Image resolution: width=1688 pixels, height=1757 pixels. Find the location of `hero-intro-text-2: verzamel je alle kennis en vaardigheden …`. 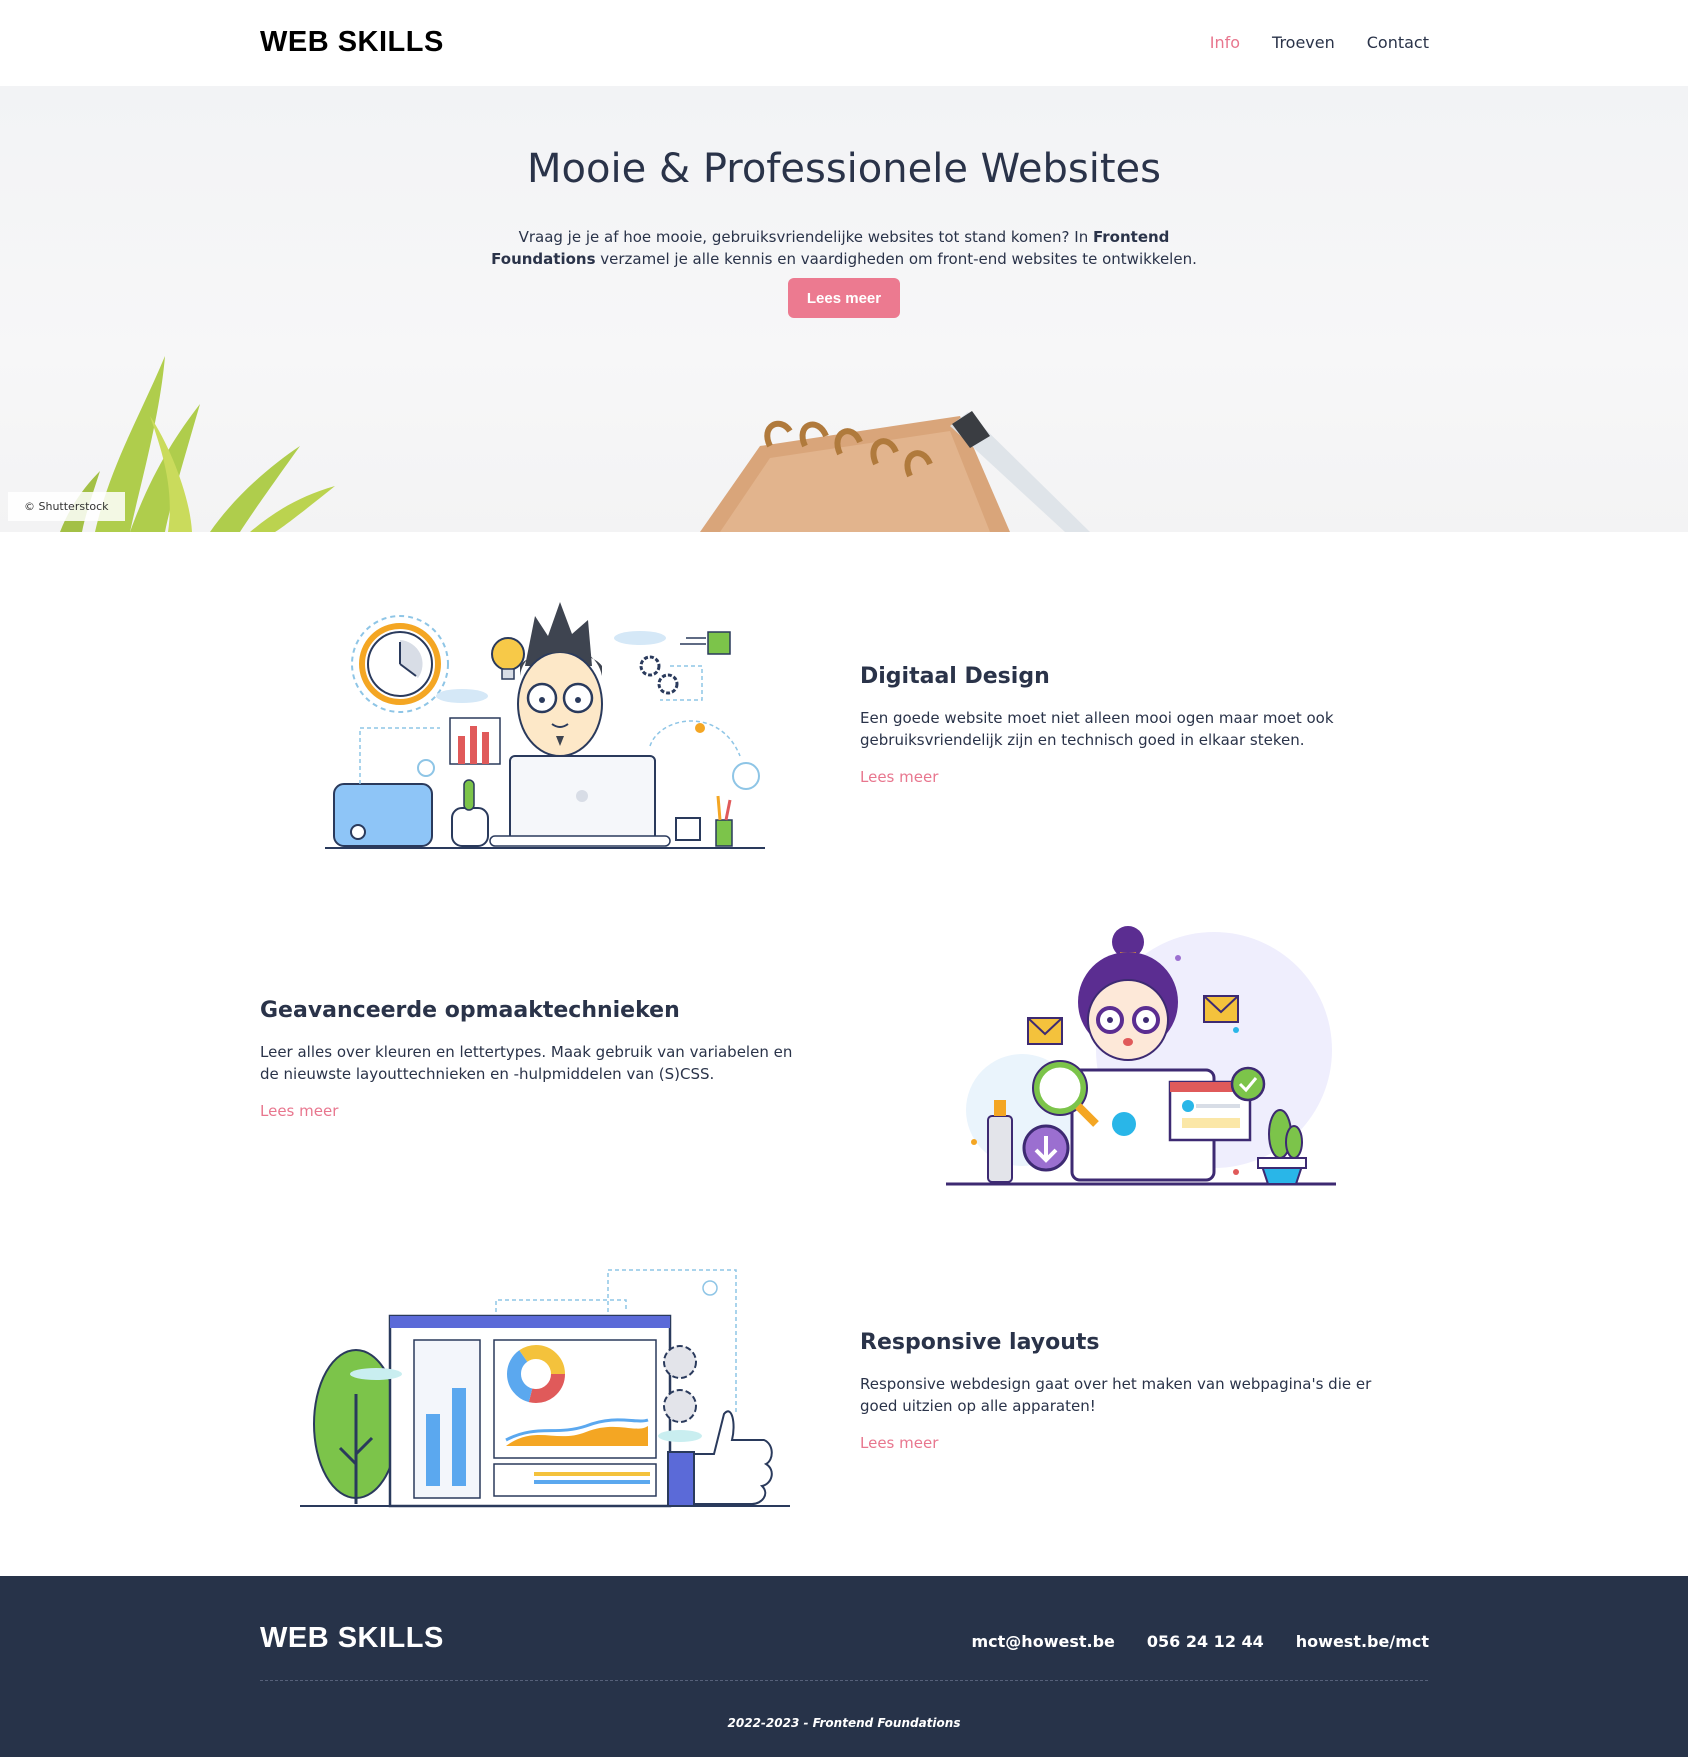

hero-intro-text-2: verzamel je alle kennis en vaardigheden … is located at coordinates (896, 259).